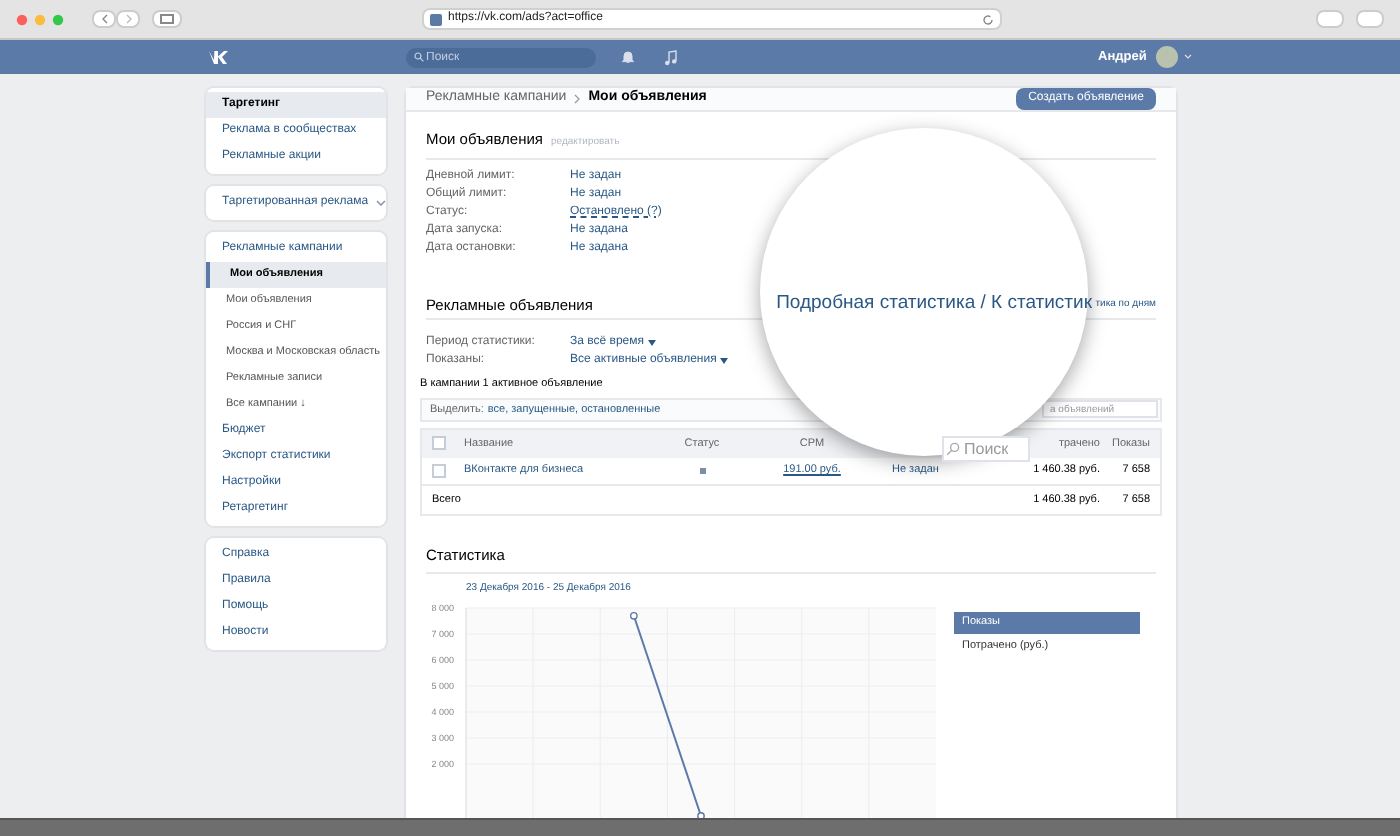 The image size is (1400, 836). I want to click on chevron-left-icon, so click(104, 19).